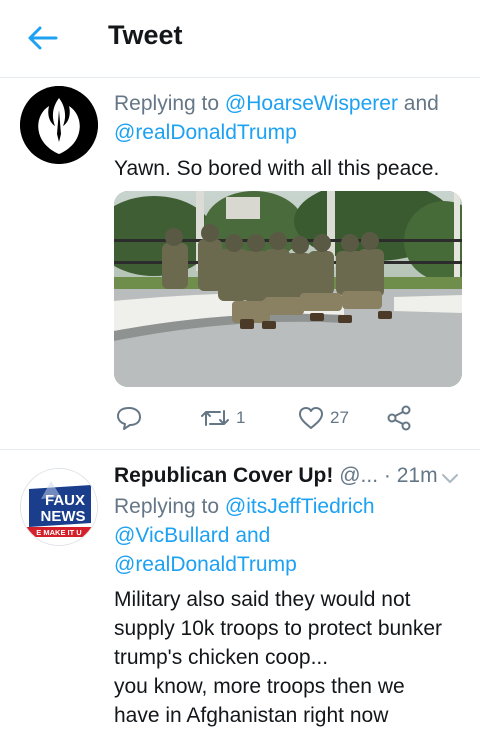 The image size is (480, 744). What do you see at coordinates (311, 103) in the screenshot?
I see `mention-link: @HoarseWisperer` at bounding box center [311, 103].